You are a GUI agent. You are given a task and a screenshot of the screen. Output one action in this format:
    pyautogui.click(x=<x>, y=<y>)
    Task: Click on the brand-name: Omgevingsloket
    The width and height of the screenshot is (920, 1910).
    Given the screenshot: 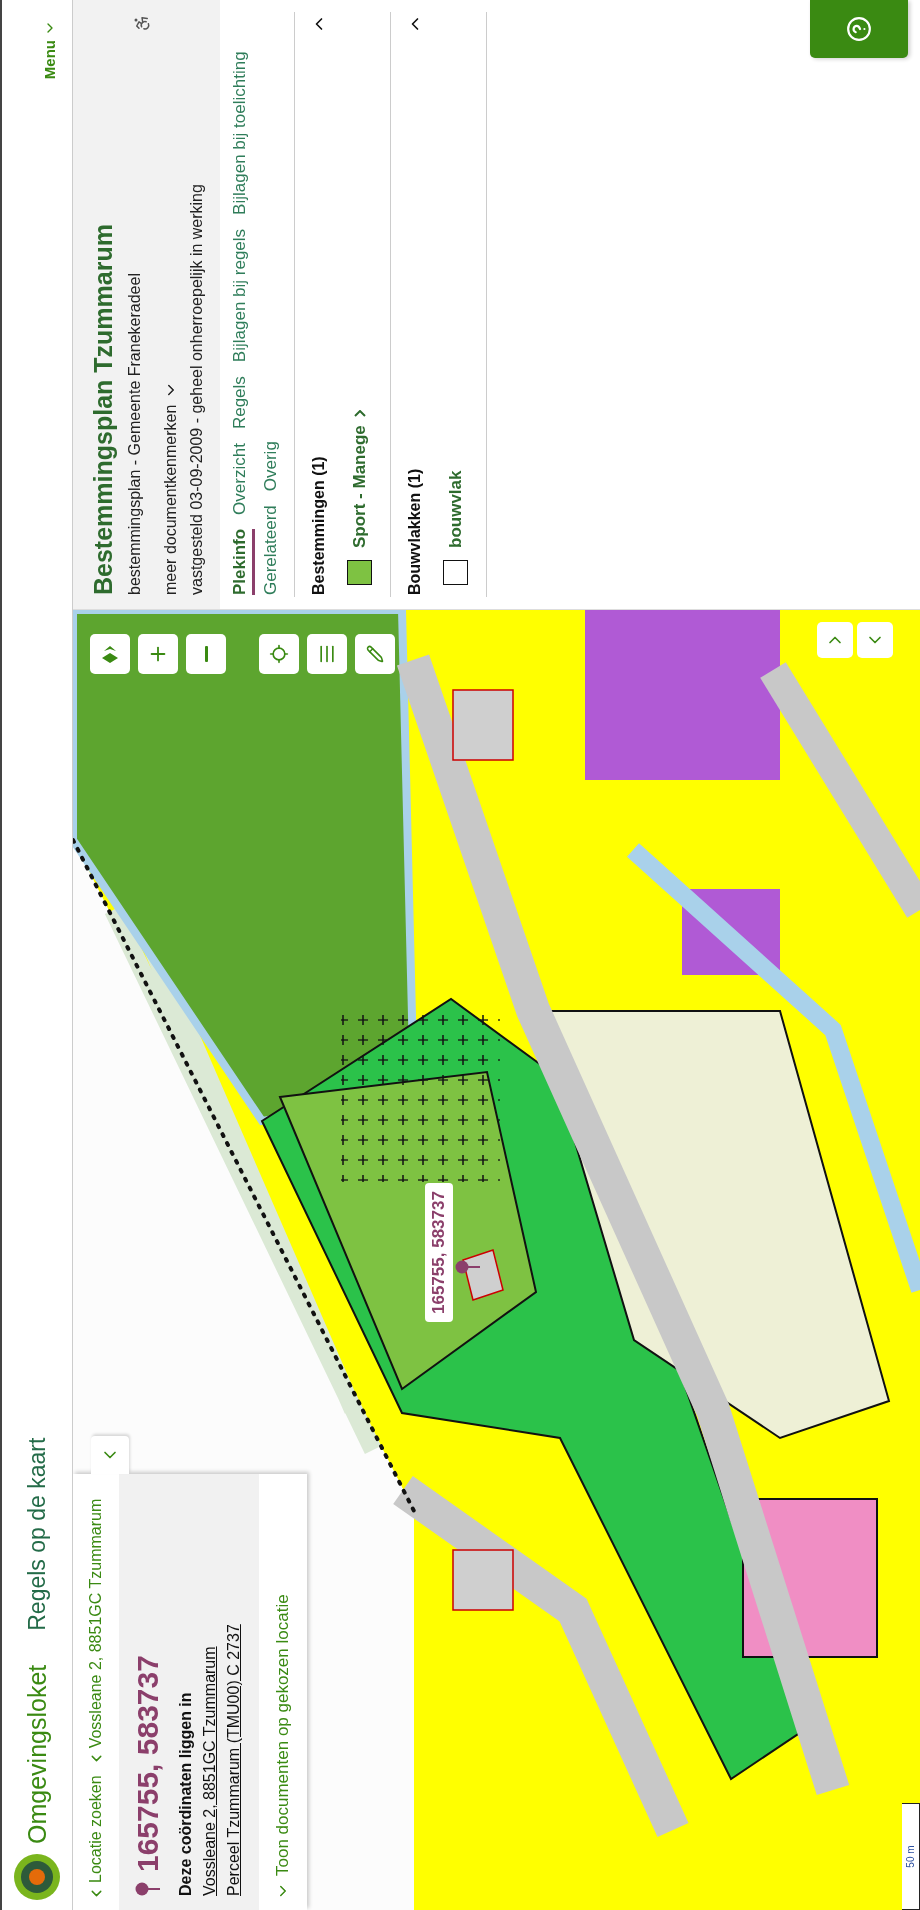 What is the action you would take?
    pyautogui.click(x=37, y=1754)
    